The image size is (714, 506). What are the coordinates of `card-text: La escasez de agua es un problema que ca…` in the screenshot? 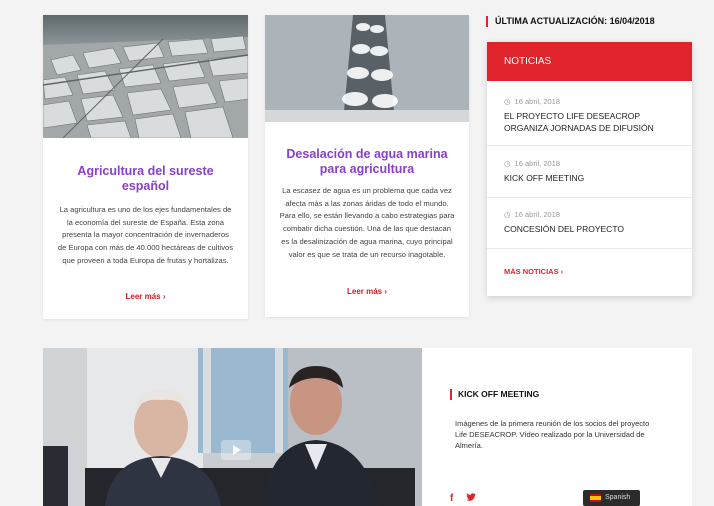 It's located at (367, 222).